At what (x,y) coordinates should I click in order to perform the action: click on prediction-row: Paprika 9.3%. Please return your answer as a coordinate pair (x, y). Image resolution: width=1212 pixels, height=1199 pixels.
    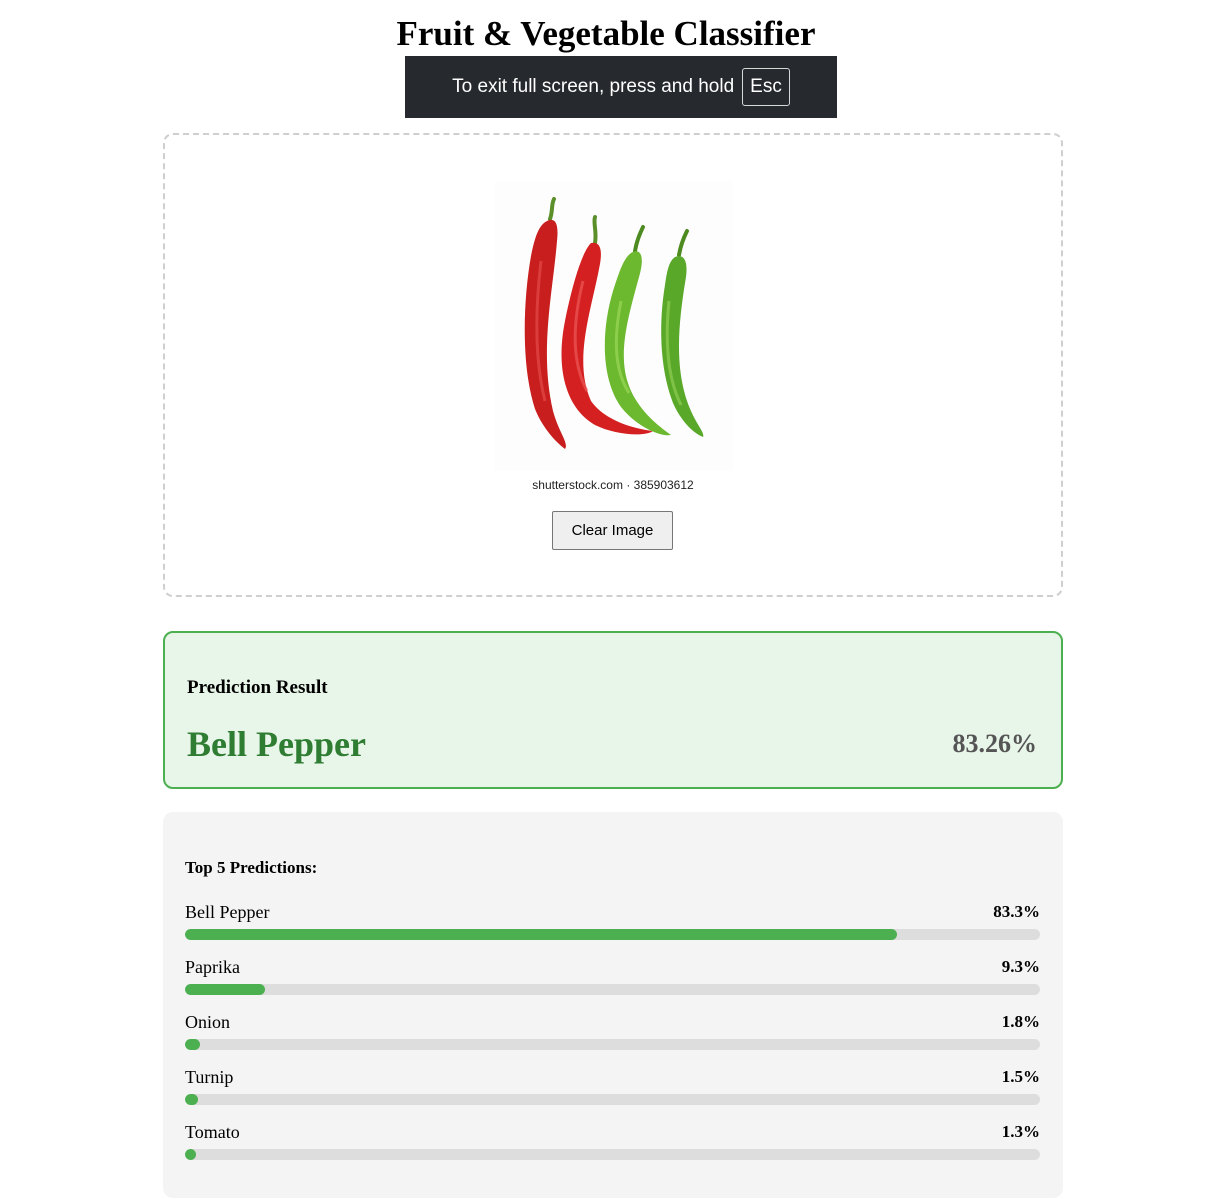
    Looking at the image, I should click on (612, 983).